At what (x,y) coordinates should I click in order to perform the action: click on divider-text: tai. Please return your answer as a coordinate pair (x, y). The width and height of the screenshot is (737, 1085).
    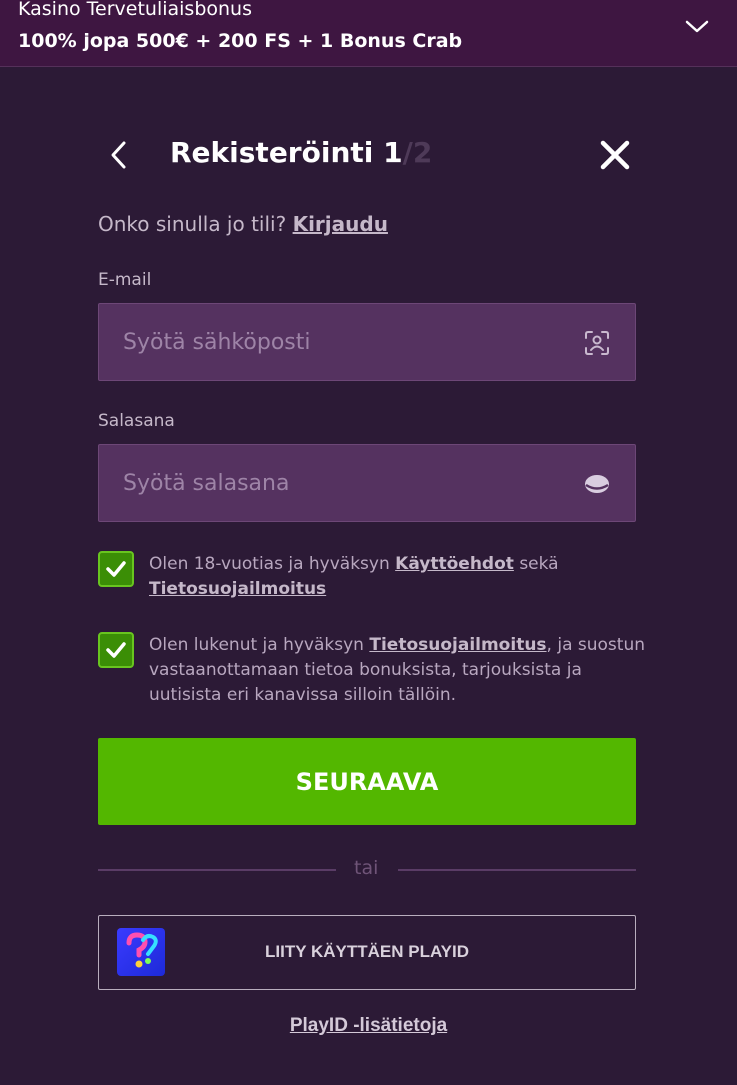
    Looking at the image, I should click on (366, 868).